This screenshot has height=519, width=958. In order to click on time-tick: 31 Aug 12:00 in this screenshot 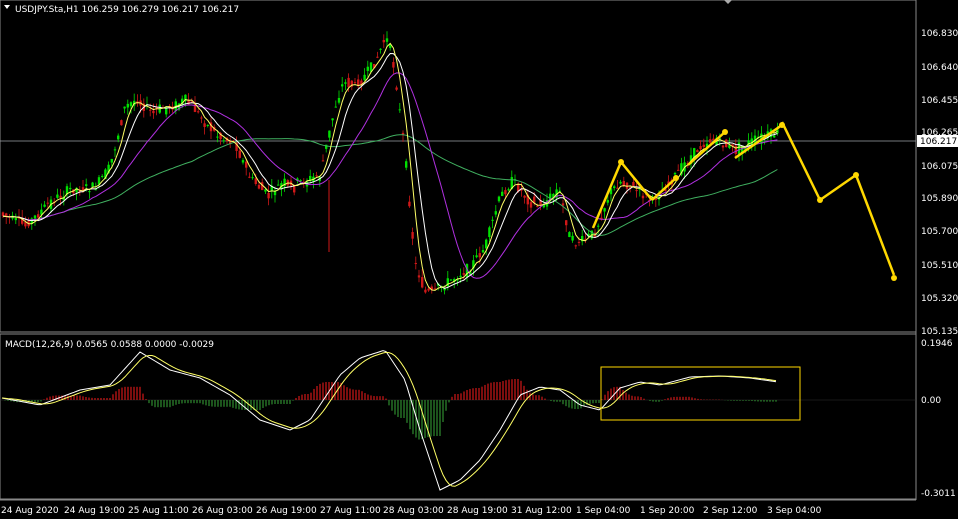, I will do `click(541, 511)`.